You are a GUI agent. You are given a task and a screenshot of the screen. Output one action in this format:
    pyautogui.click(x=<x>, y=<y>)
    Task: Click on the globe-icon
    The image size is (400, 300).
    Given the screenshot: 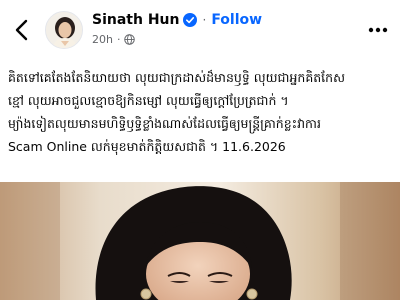 What is the action you would take?
    pyautogui.click(x=130, y=39)
    